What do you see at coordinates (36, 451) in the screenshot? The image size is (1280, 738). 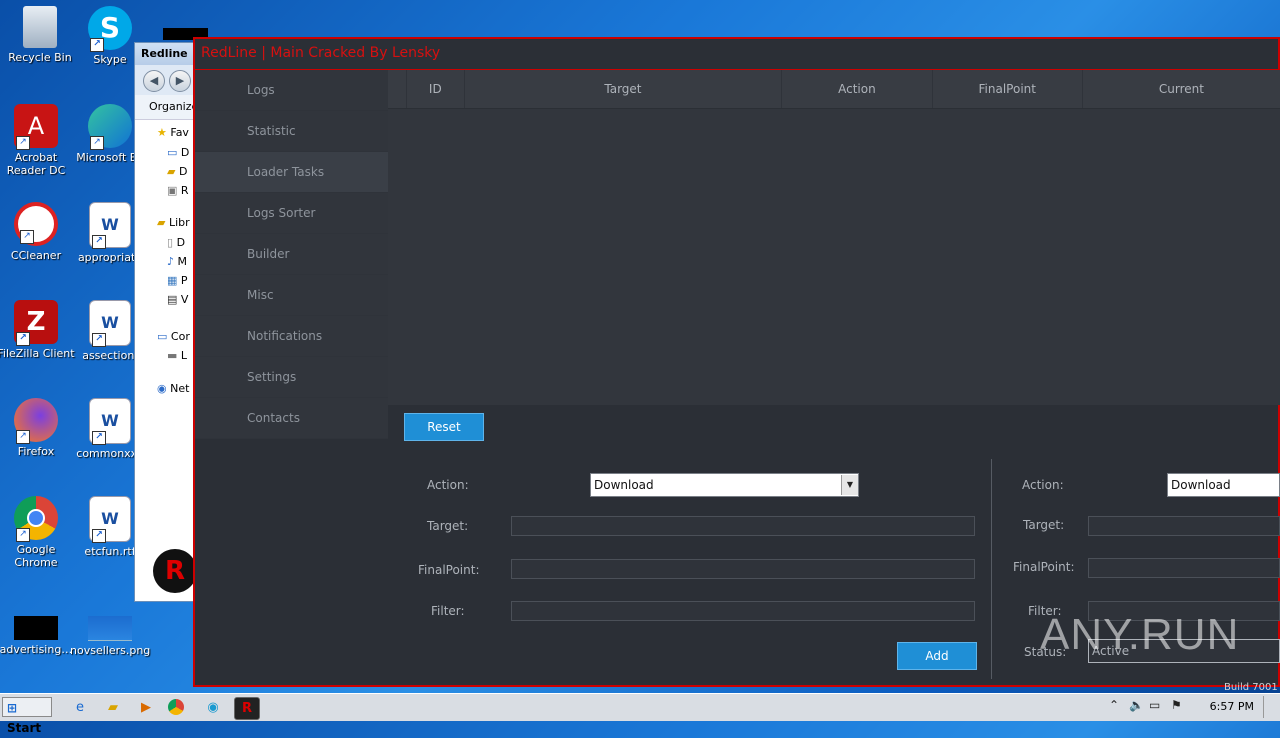 I see `desktop-icon-label: Firefox` at bounding box center [36, 451].